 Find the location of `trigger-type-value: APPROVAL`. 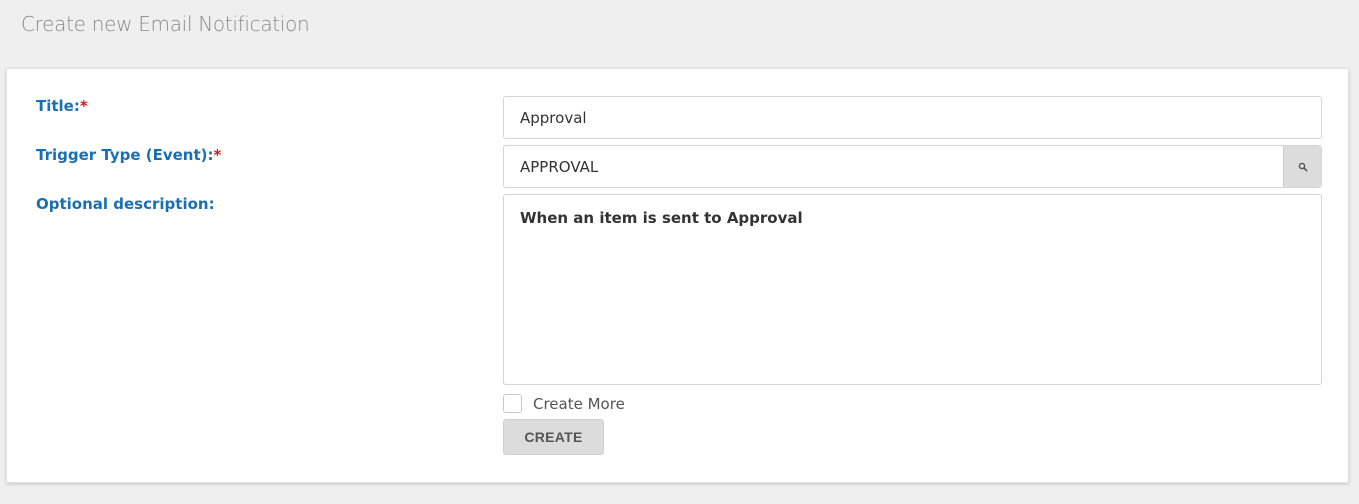

trigger-type-value: APPROVAL is located at coordinates (559, 166).